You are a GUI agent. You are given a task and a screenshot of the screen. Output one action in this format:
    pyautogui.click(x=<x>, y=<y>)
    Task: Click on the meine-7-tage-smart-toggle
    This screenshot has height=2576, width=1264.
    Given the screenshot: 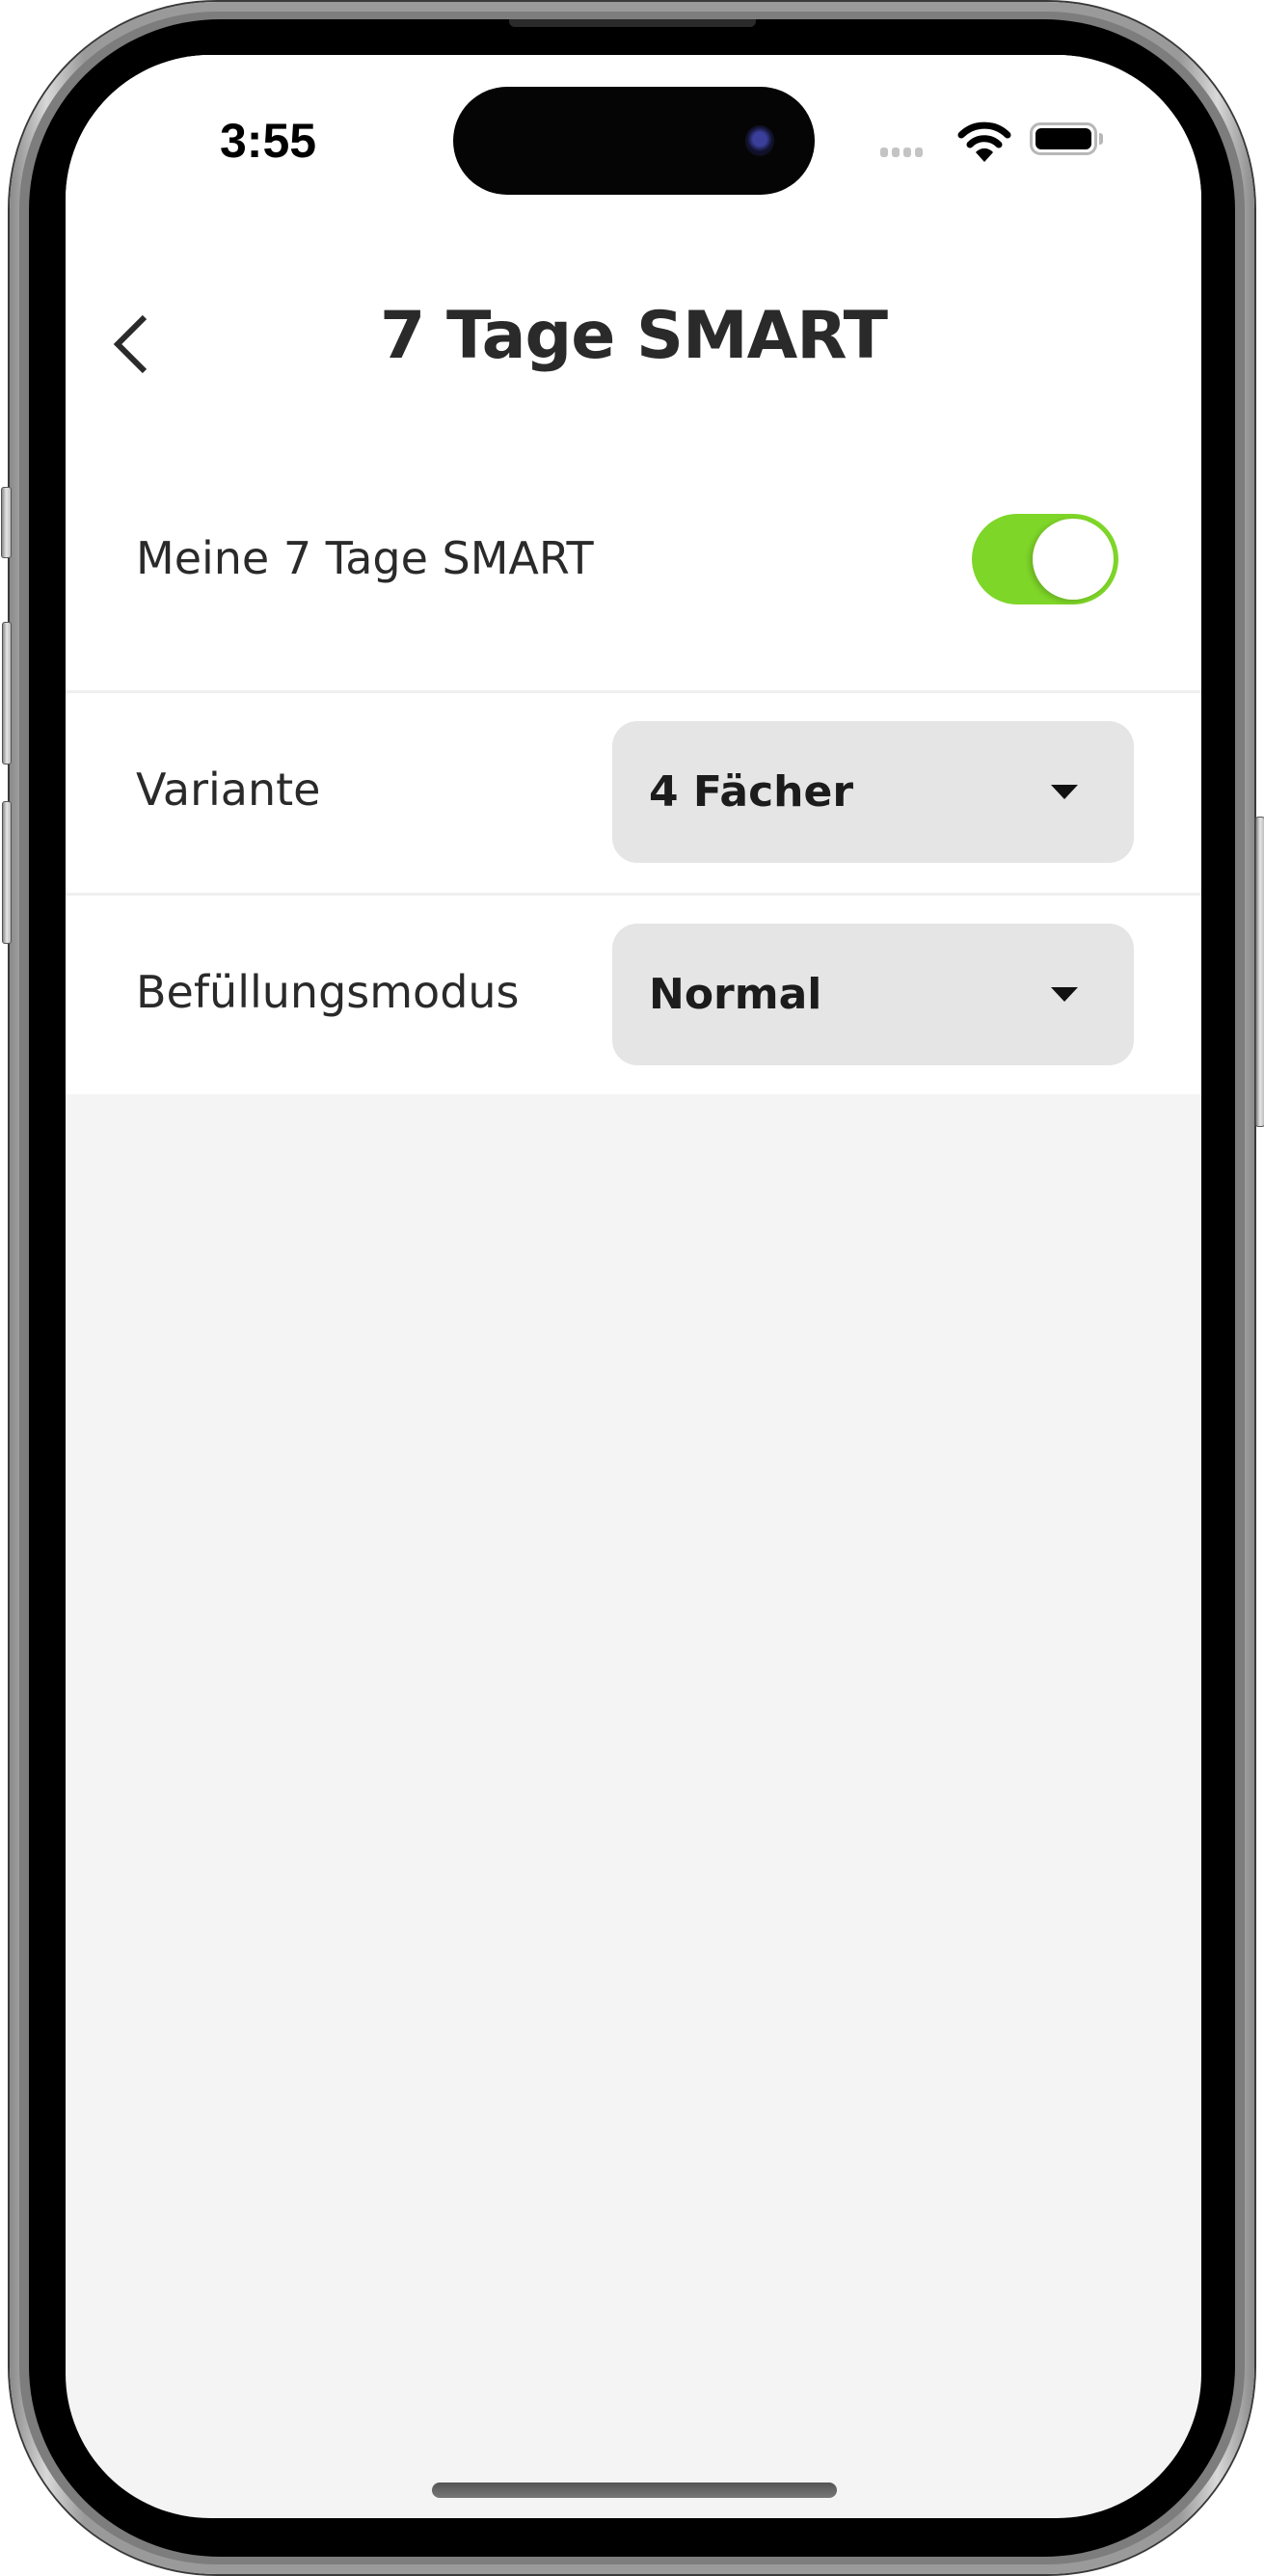 What is the action you would take?
    pyautogui.click(x=1045, y=559)
    